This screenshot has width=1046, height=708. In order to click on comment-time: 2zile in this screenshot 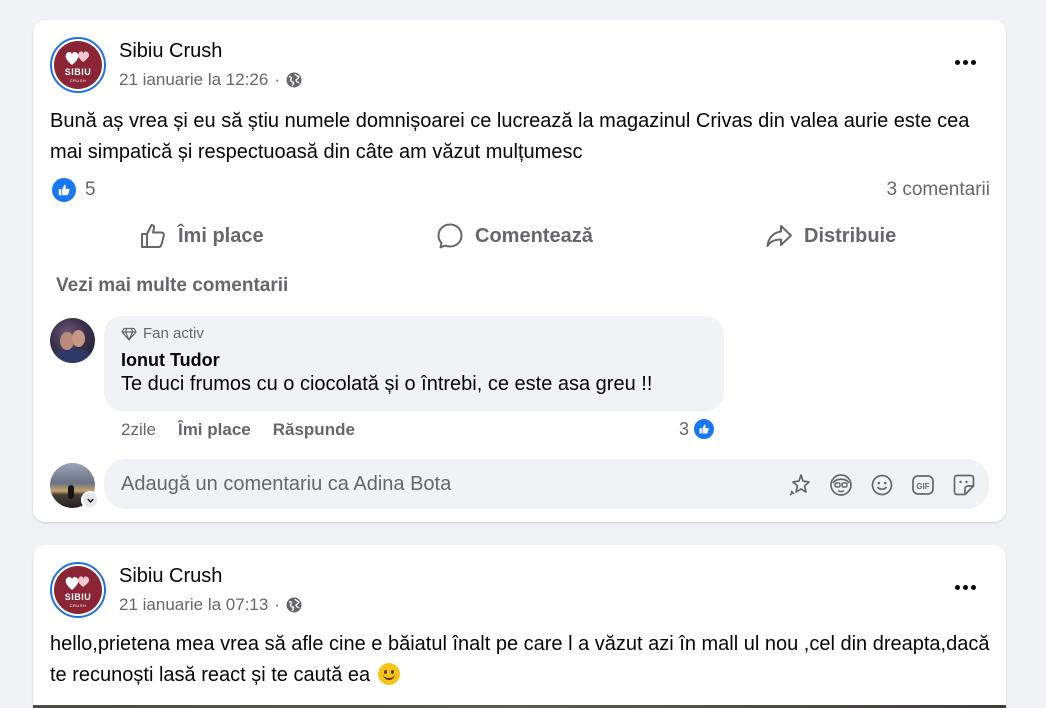, I will do `click(138, 431)`.